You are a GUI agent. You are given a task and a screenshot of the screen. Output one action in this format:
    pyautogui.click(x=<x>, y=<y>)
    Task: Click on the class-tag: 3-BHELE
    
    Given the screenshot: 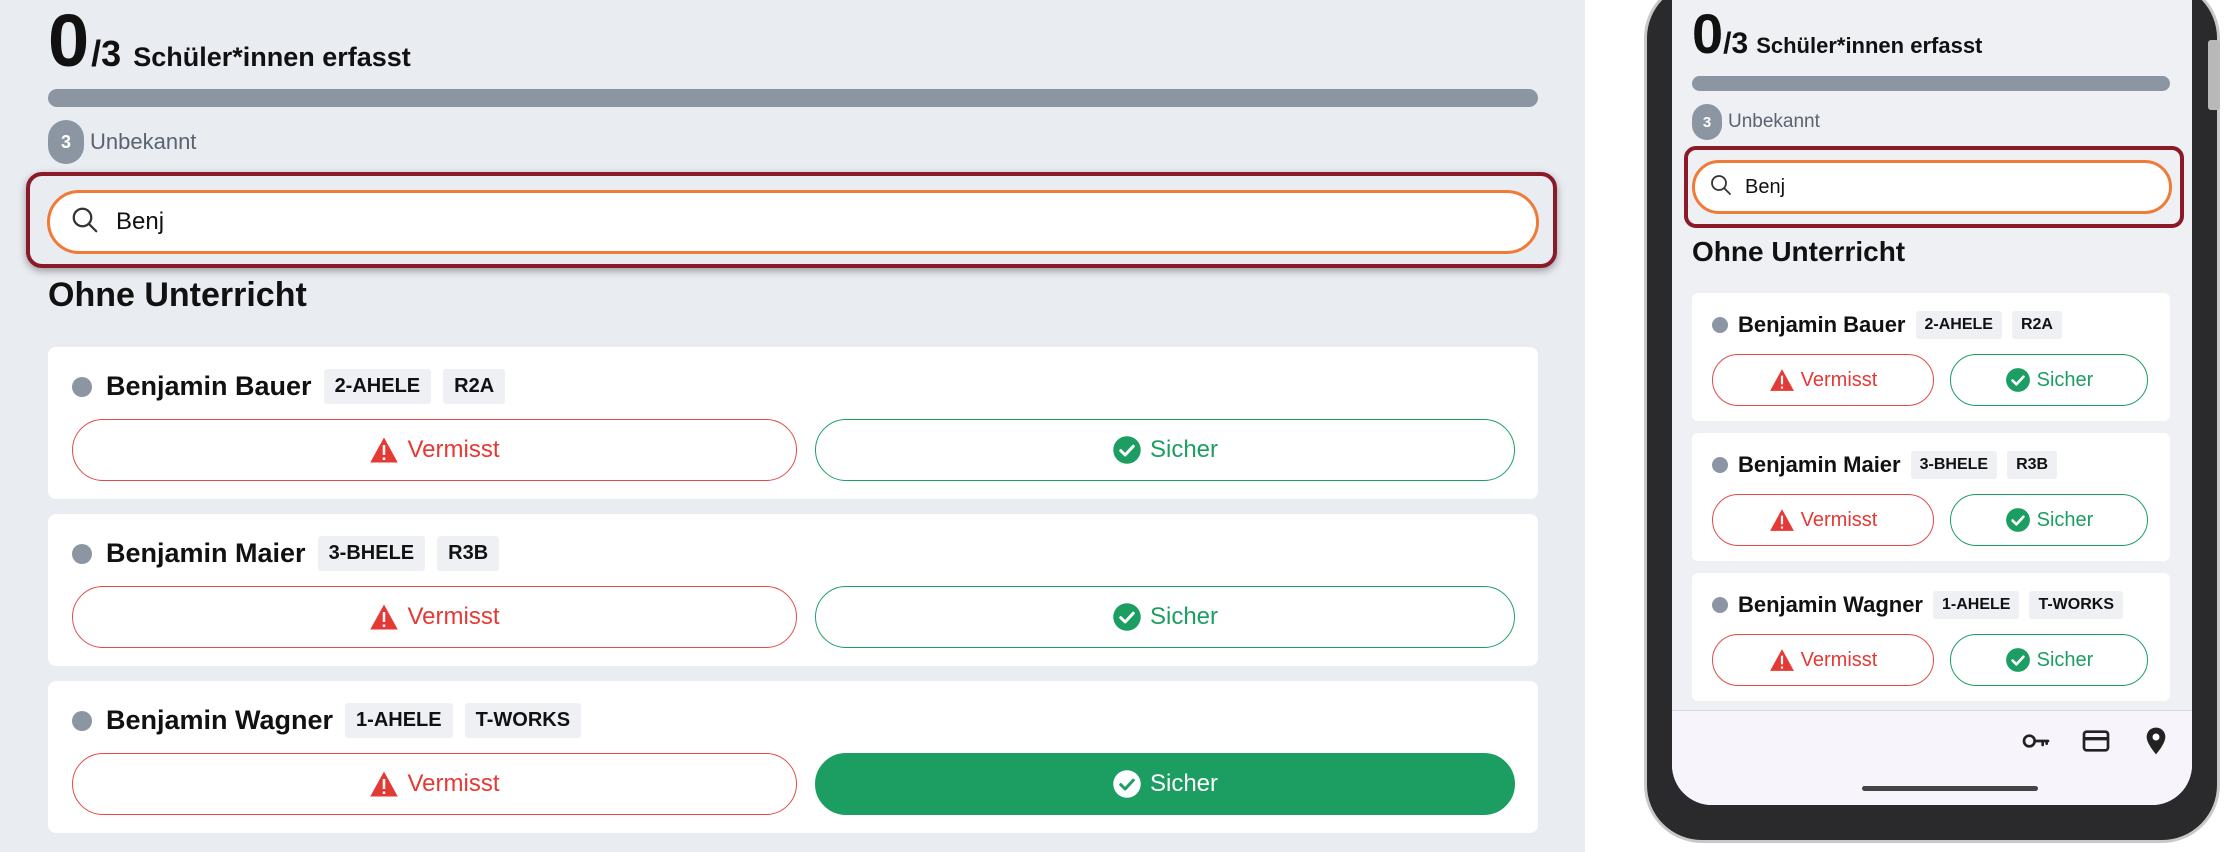 What is the action you would take?
    pyautogui.click(x=371, y=553)
    